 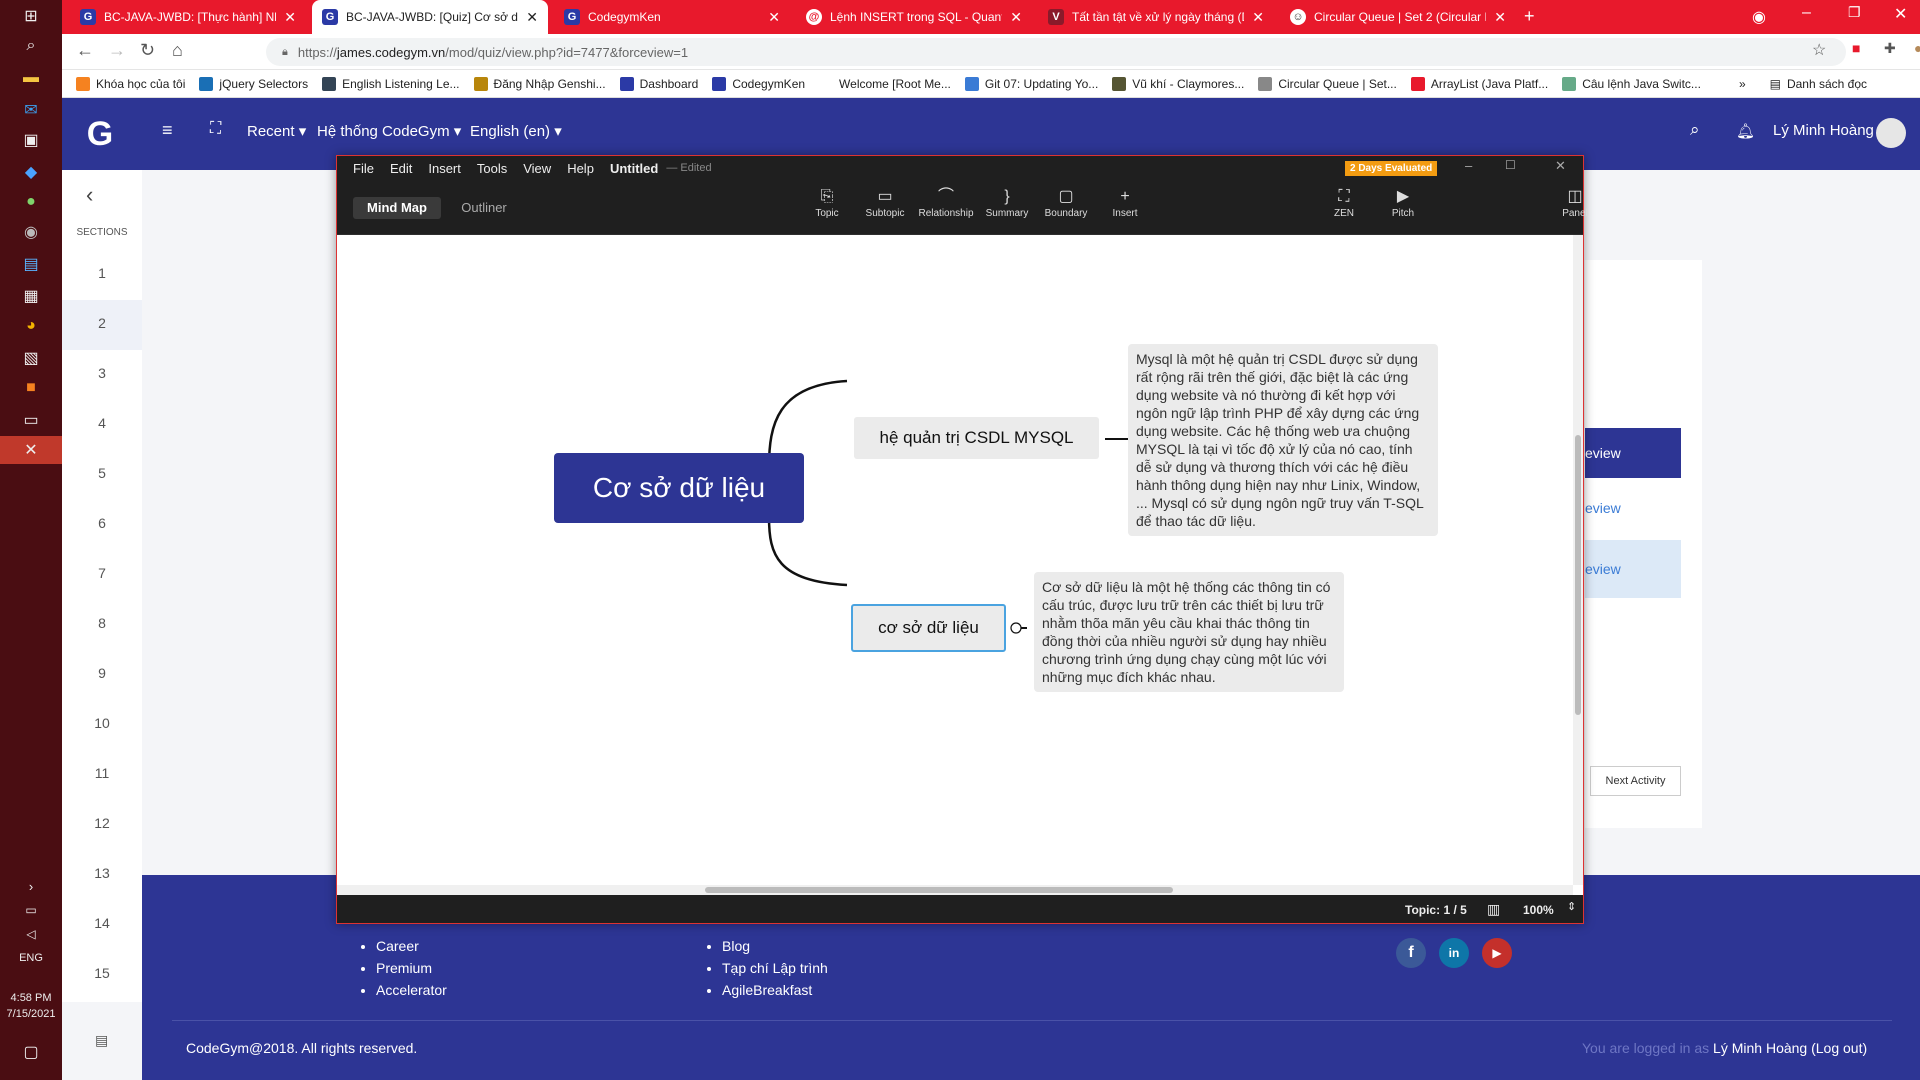 What do you see at coordinates (102, 773) in the screenshot?
I see `section-link: 11` at bounding box center [102, 773].